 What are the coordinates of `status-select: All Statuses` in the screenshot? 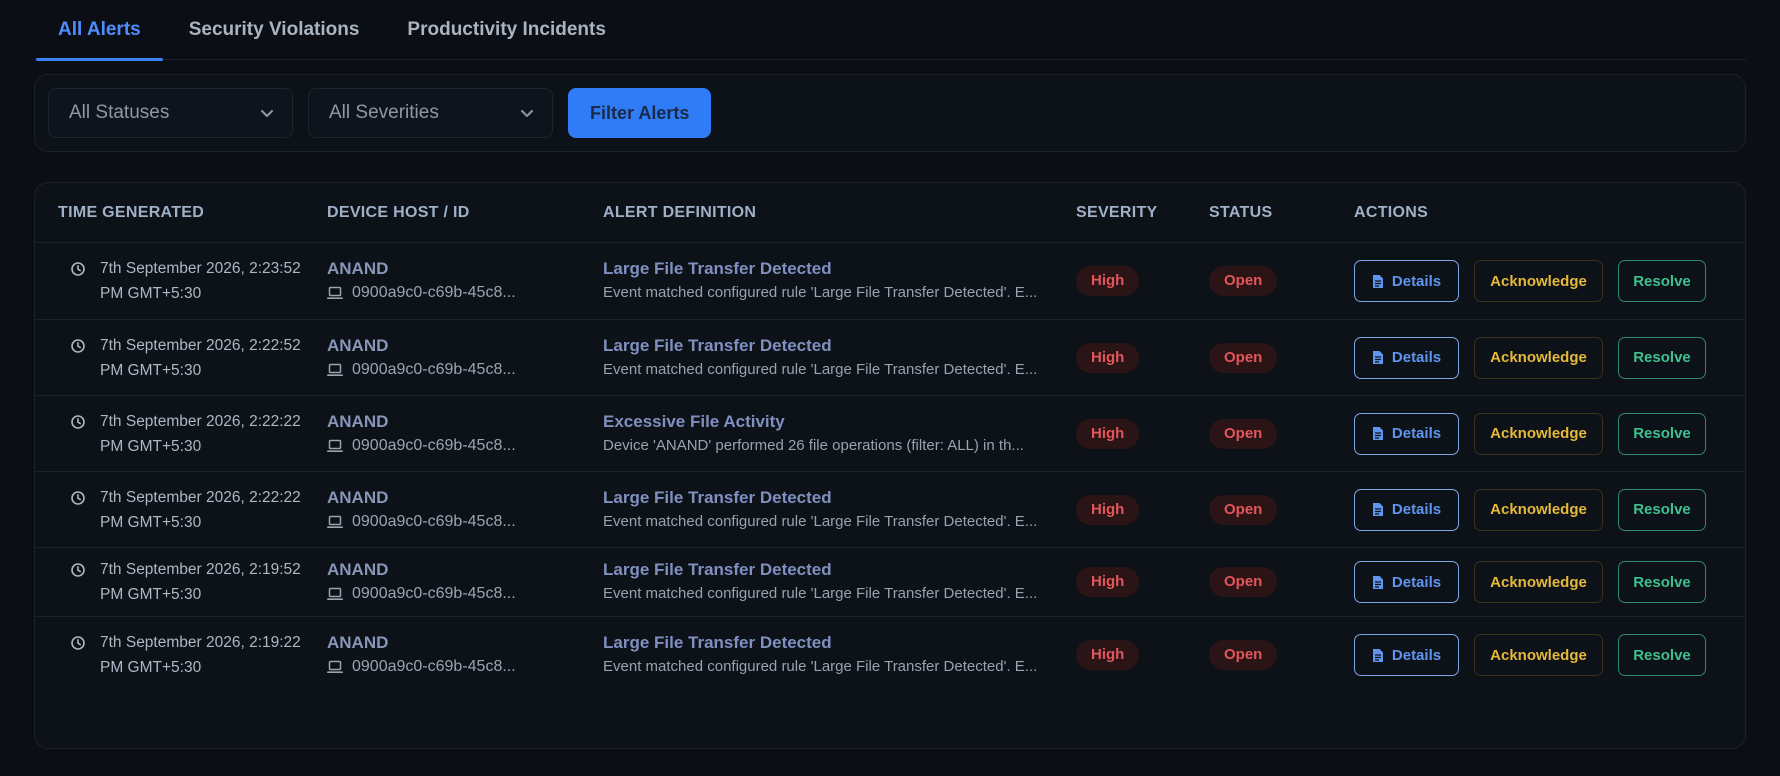 It's located at (170, 113).